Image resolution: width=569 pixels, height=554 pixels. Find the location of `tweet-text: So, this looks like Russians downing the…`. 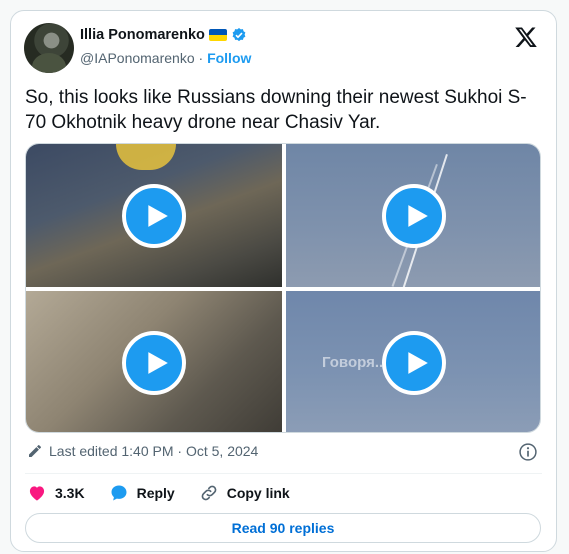

tweet-text: So, this looks like Russians downing the… is located at coordinates (276, 110).